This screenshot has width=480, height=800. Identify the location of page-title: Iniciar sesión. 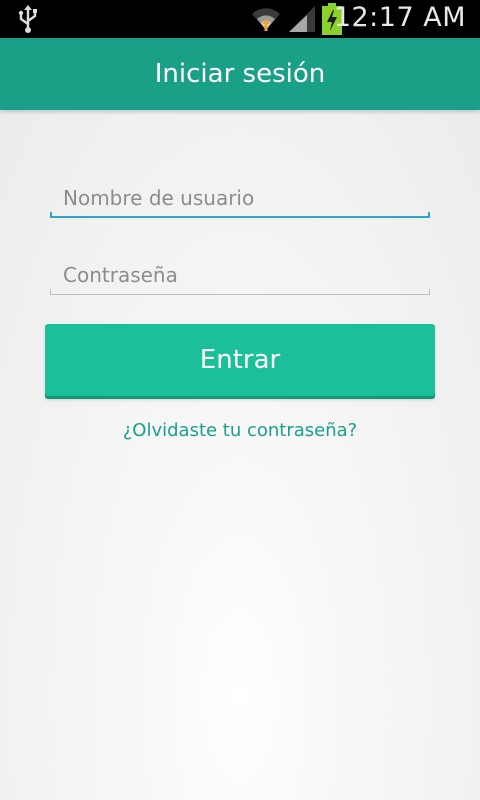
(240, 74).